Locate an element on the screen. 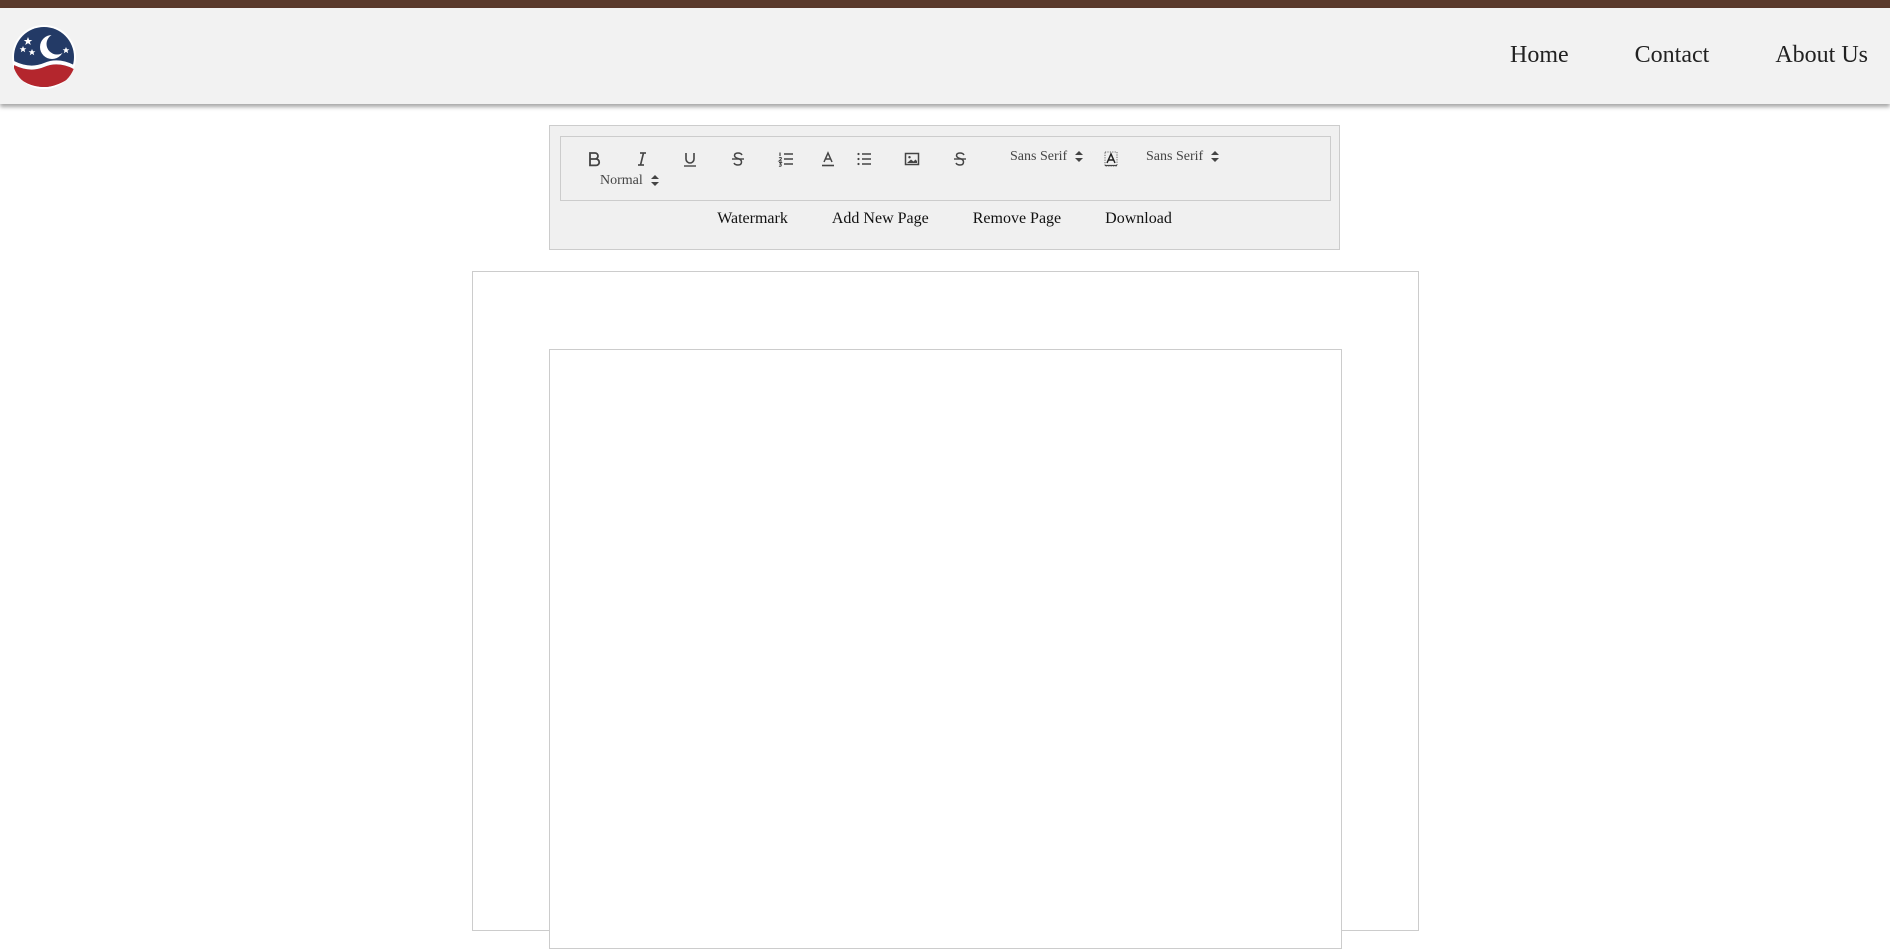 The width and height of the screenshot is (1890, 949). main-nav: Home Contact About Us is located at coordinates (1689, 55).